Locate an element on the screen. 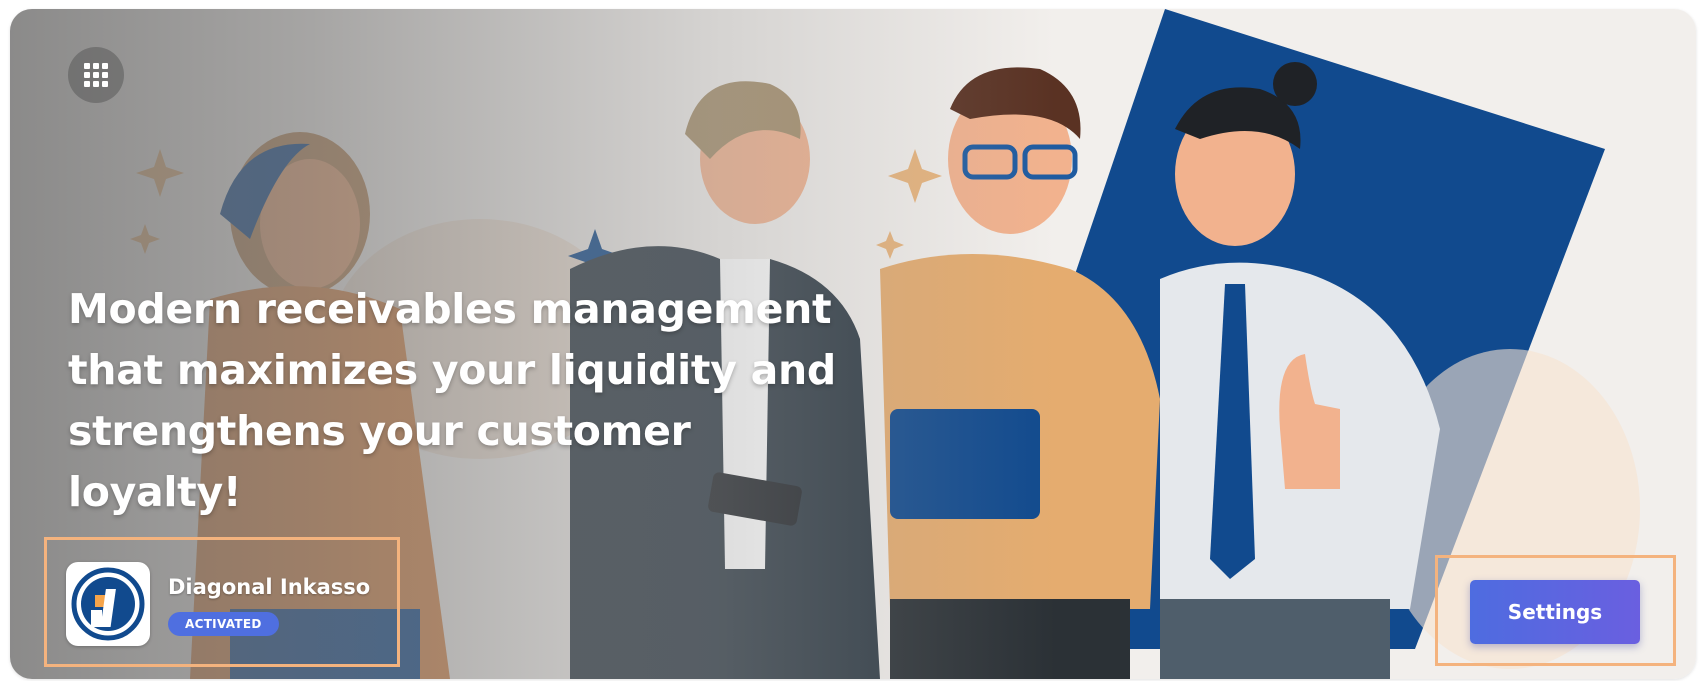 Image resolution: width=1703 pixels, height=681 pixels. app-name: Diagonal Inkasso is located at coordinates (269, 587).